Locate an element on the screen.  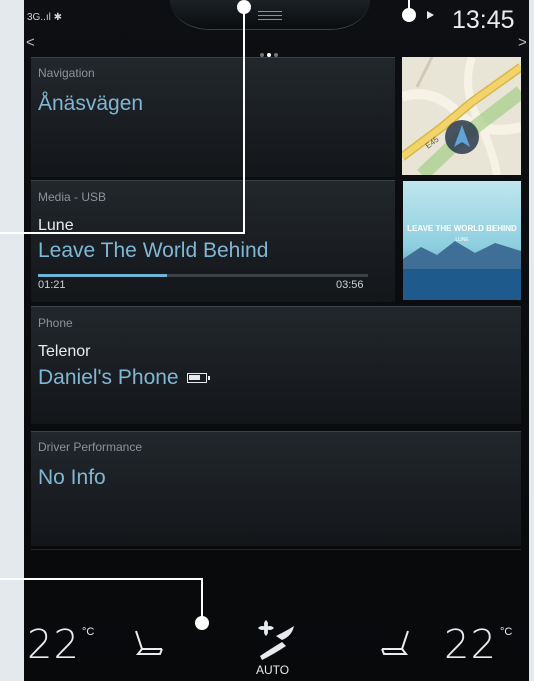
navigation-map: E45 is located at coordinates (461, 116).